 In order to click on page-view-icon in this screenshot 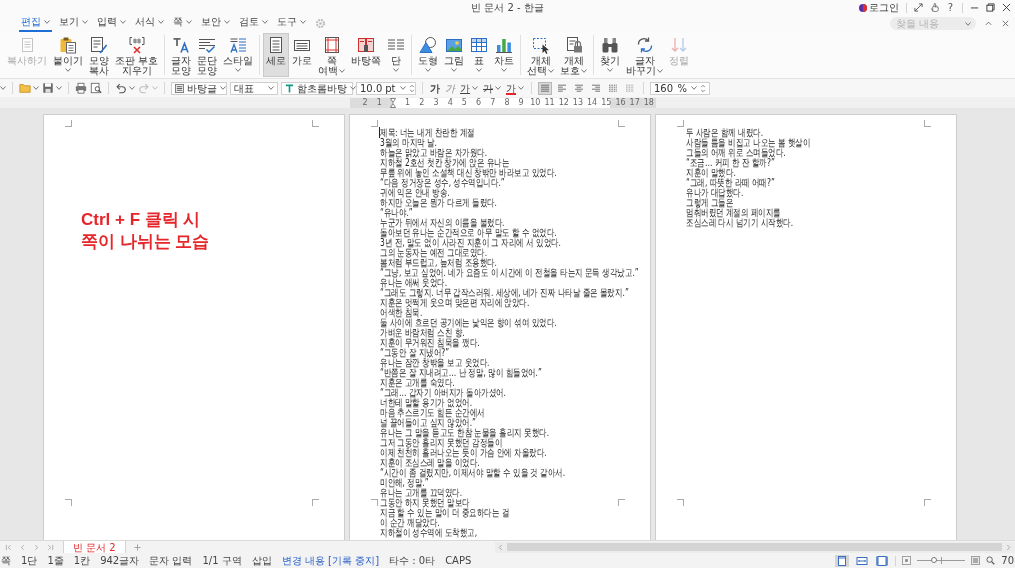, I will do `click(842, 560)`.